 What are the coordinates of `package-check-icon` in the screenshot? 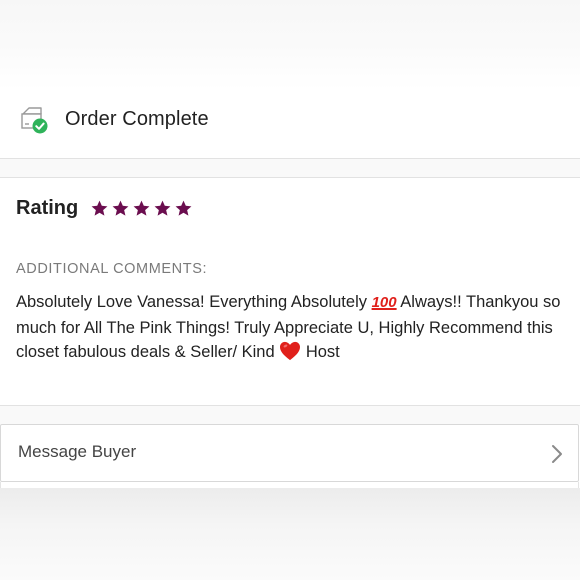 It's located at (34, 120).